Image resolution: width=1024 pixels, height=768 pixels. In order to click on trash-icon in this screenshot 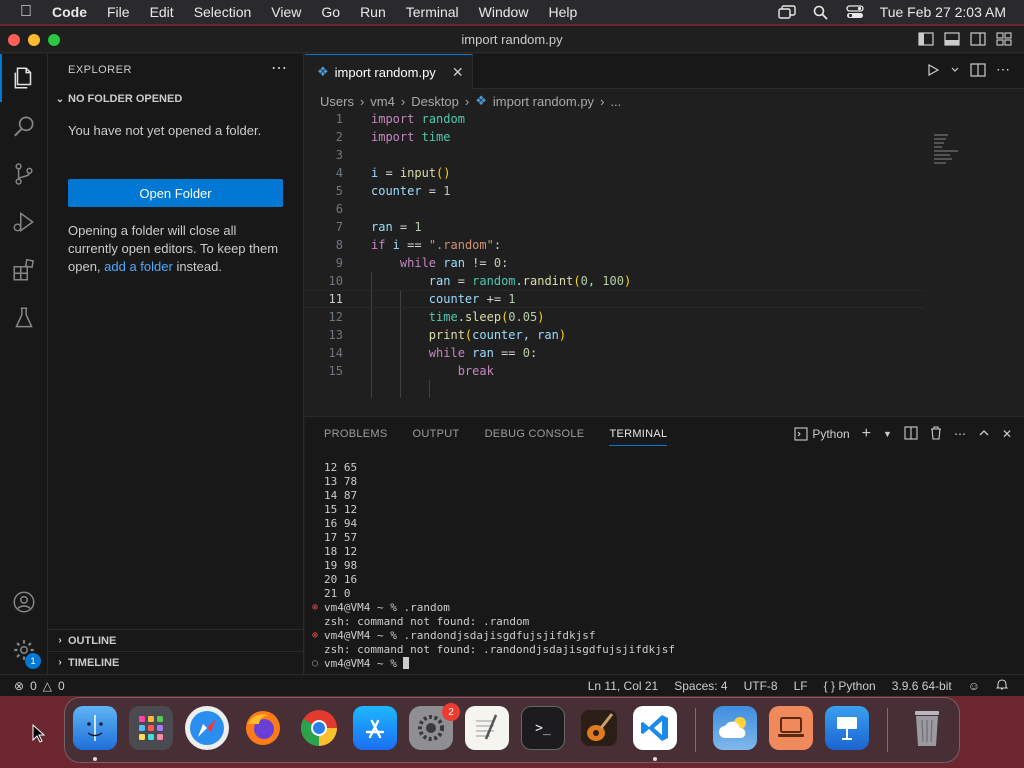, I will do `click(927, 728)`.